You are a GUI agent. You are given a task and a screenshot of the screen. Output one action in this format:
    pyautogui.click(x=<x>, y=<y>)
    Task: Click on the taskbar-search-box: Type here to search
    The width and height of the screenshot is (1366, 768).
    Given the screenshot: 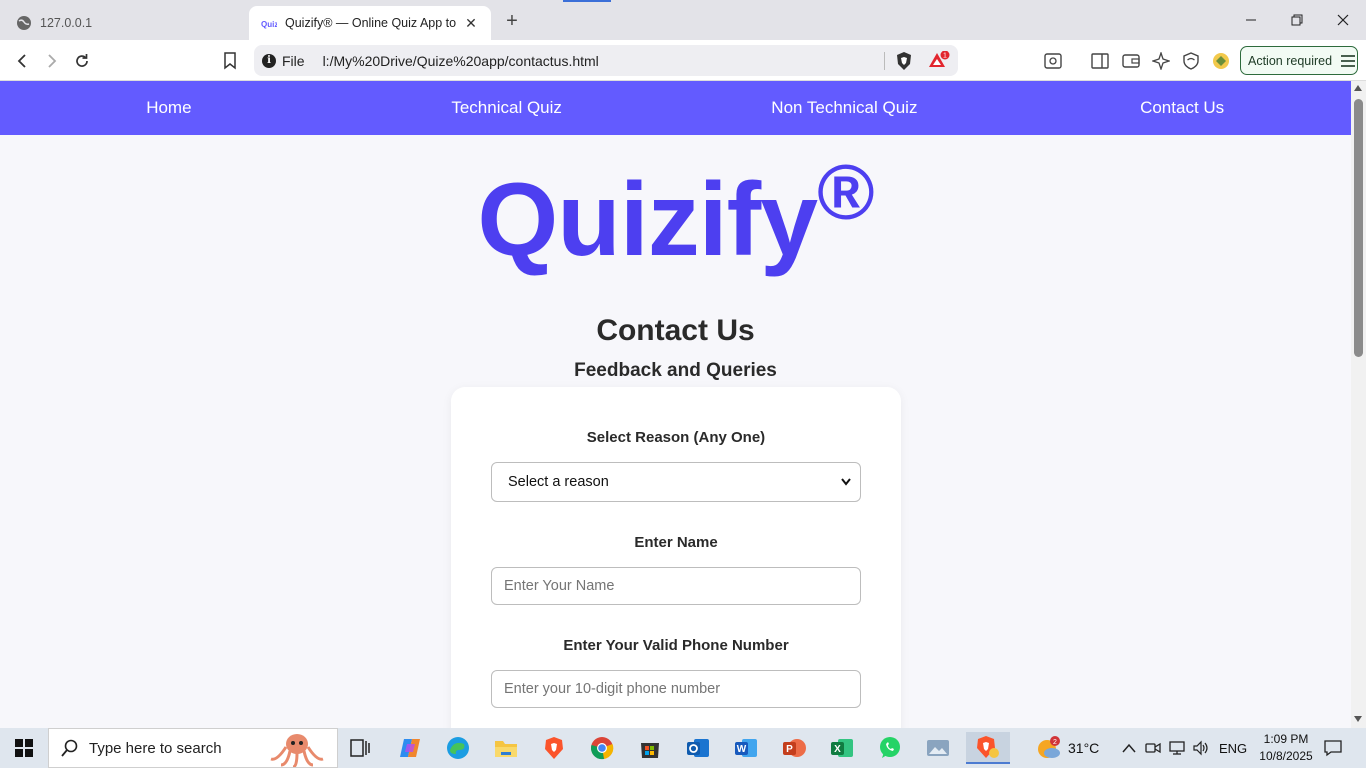 What is the action you would take?
    pyautogui.click(x=193, y=748)
    